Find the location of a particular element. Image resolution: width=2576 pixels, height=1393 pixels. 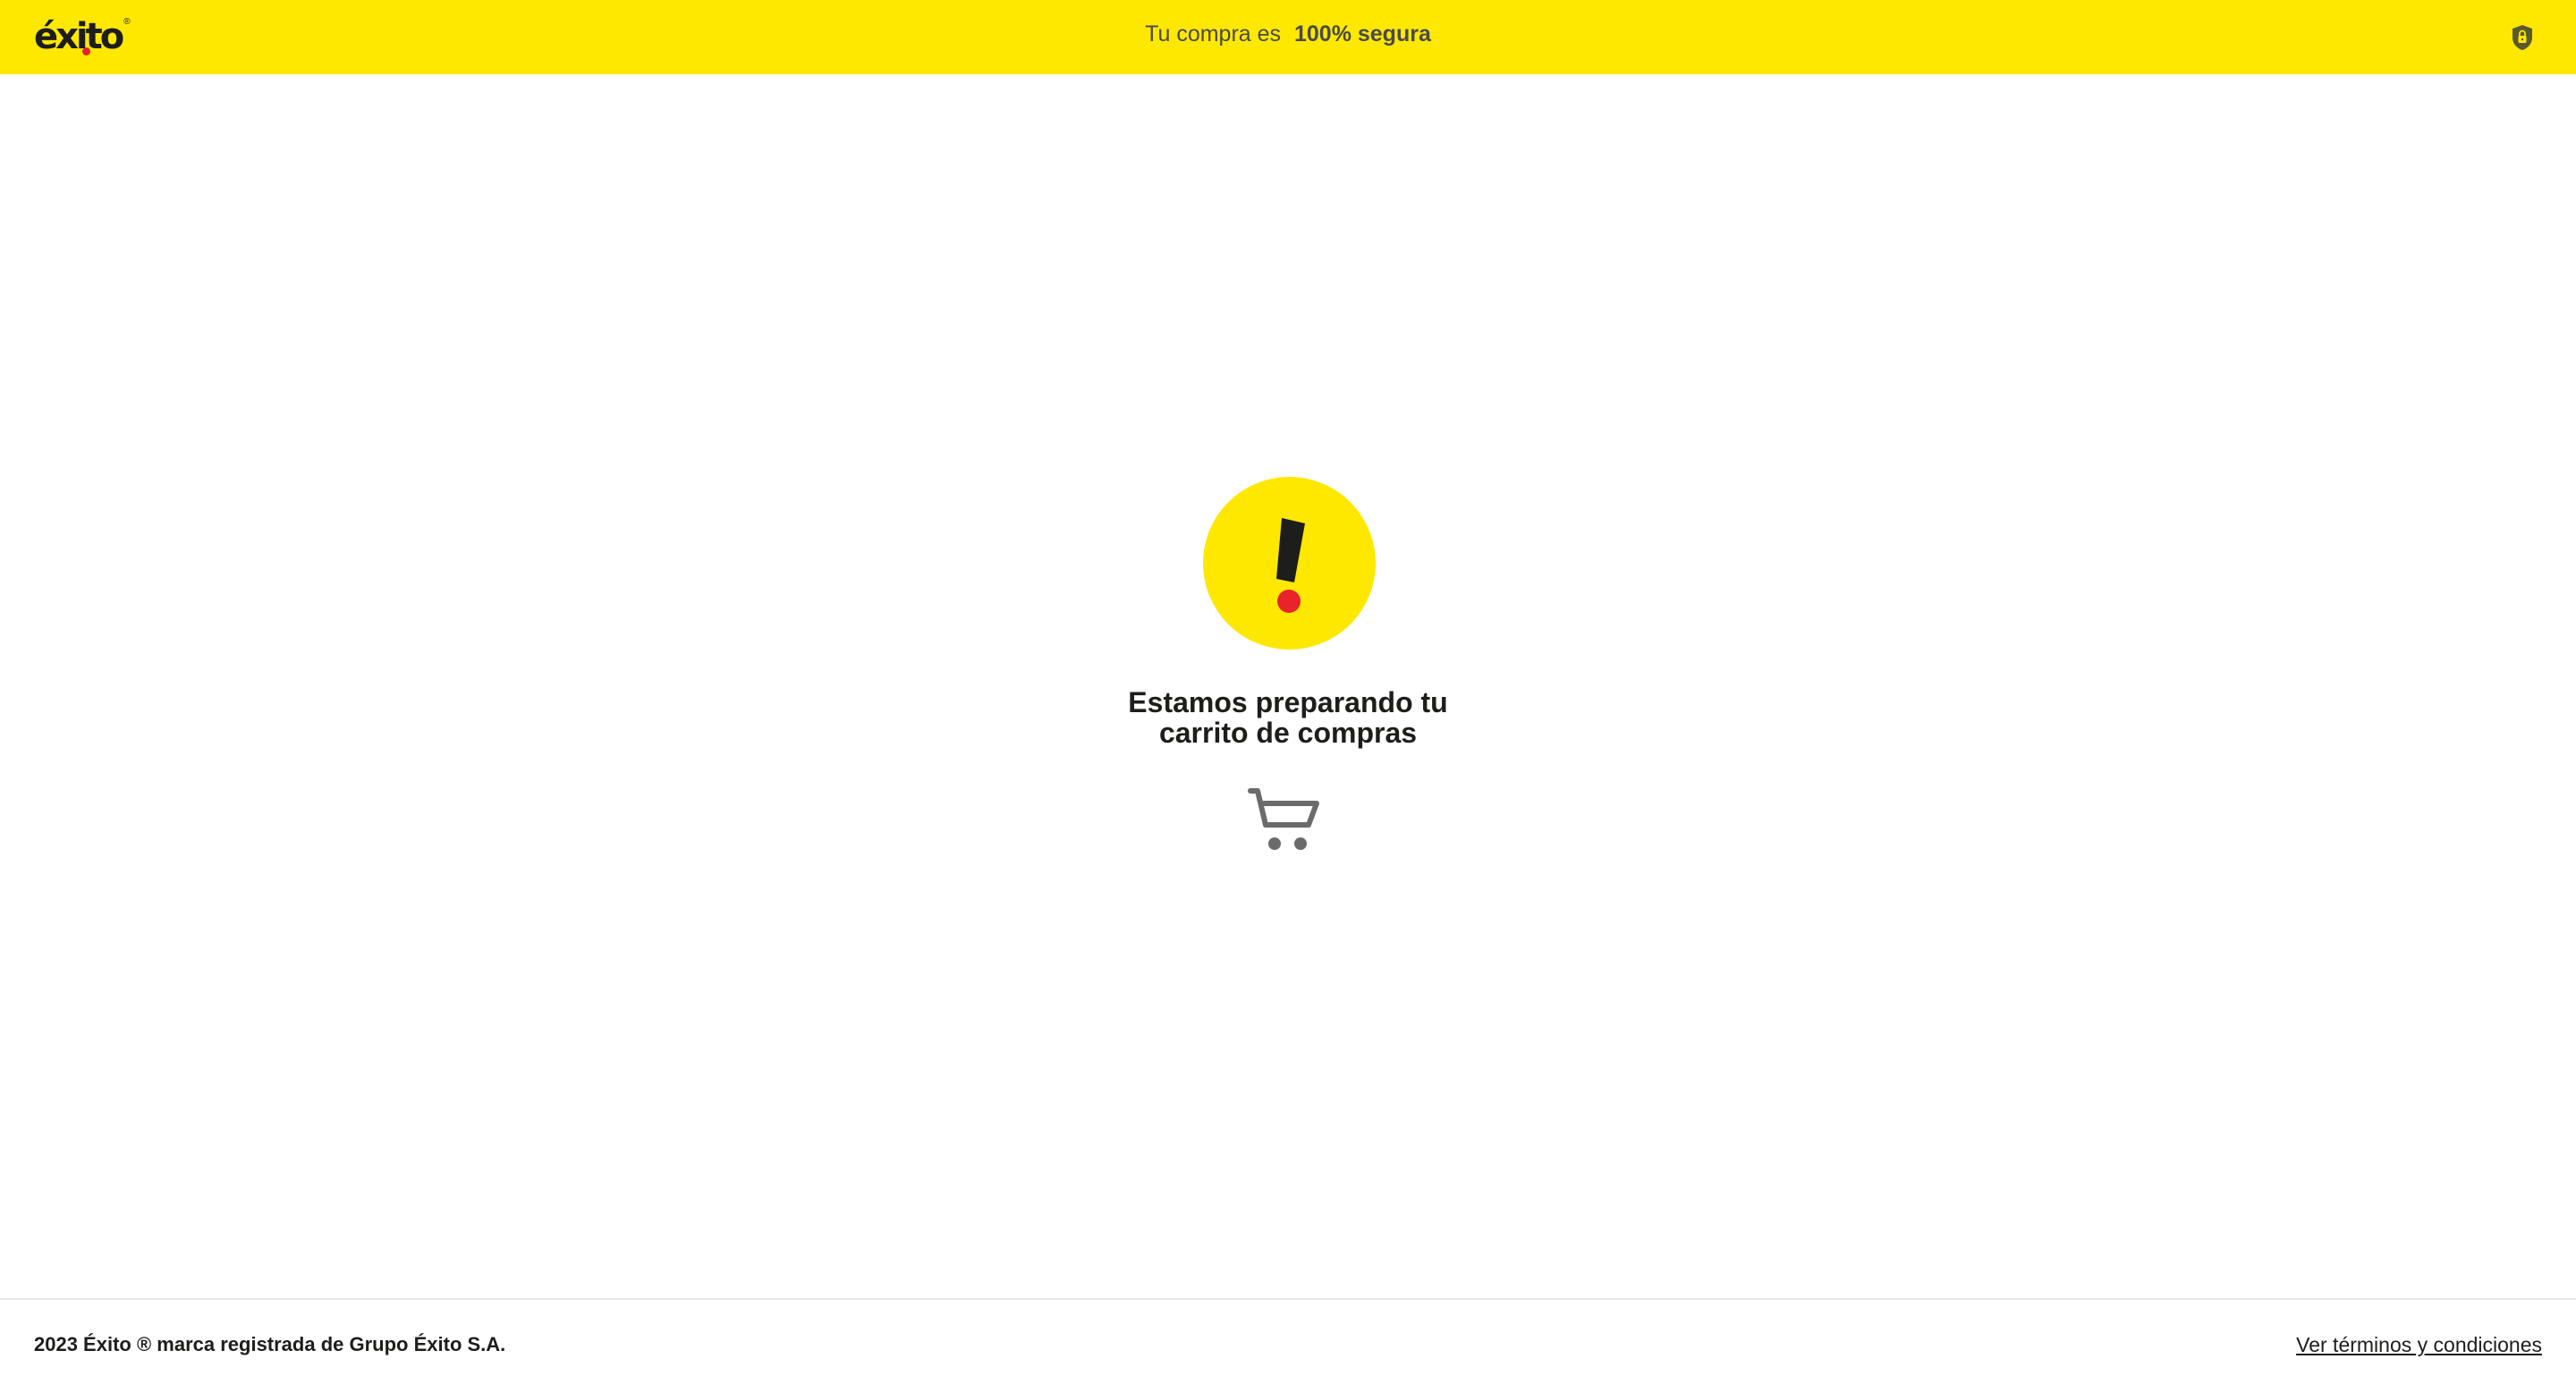

top-bar: éxito ® Tu compra es 100% segura is located at coordinates (1288, 37).